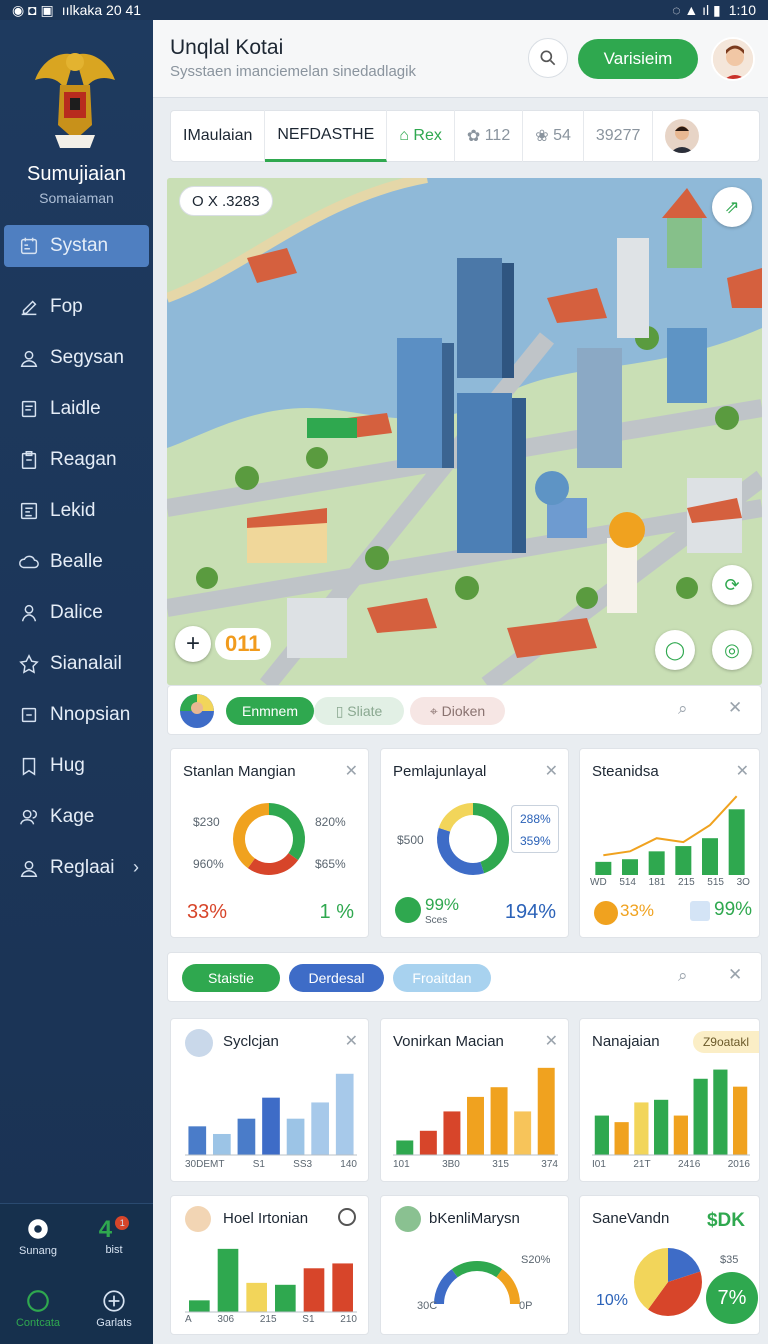 This screenshot has height=1344, width=768. I want to click on filter-chip-3: ⌖ Dioken, so click(457, 711).